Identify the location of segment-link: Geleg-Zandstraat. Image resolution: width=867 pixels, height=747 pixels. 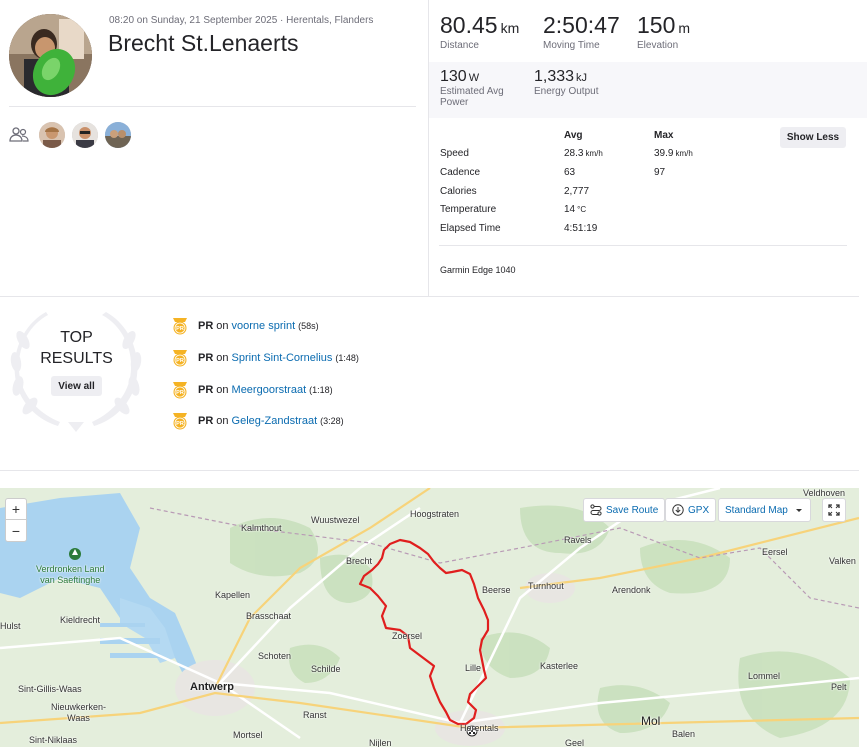
(275, 421).